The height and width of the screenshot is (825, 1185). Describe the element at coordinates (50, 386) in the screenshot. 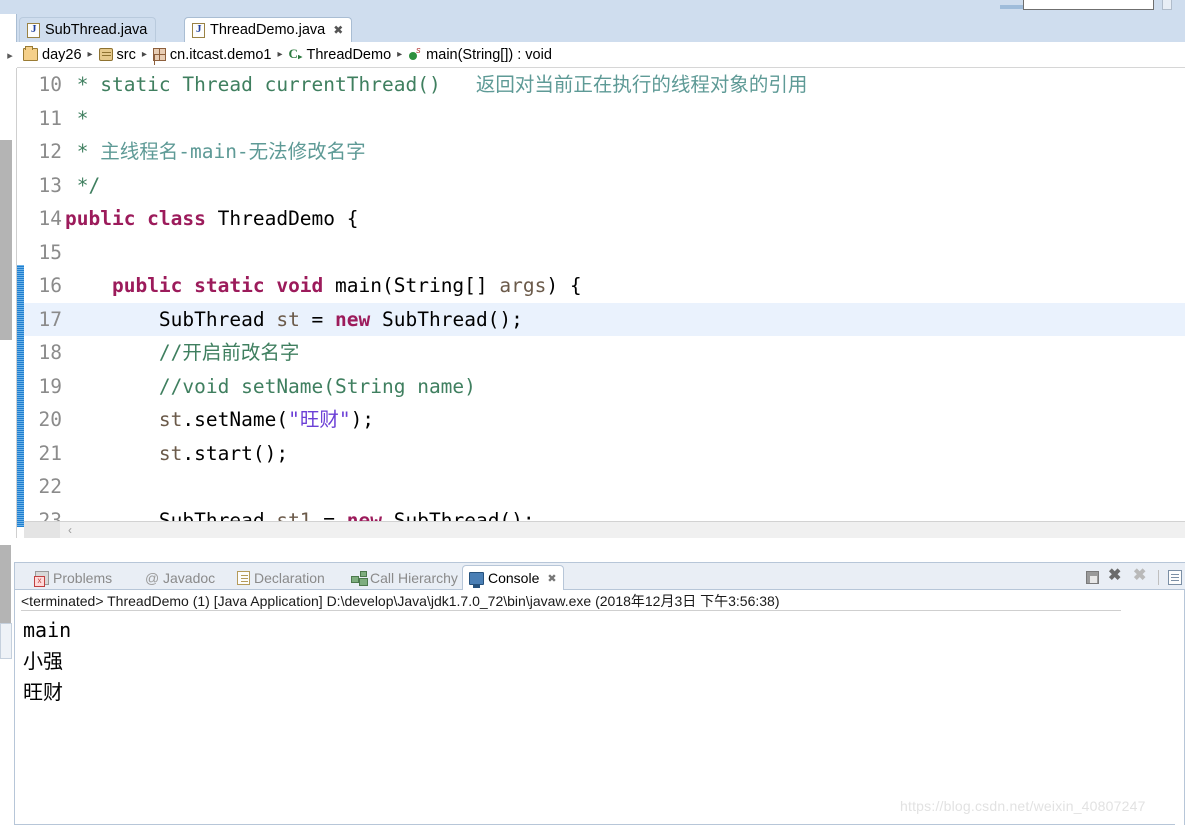

I see `line-number: 19` at that location.